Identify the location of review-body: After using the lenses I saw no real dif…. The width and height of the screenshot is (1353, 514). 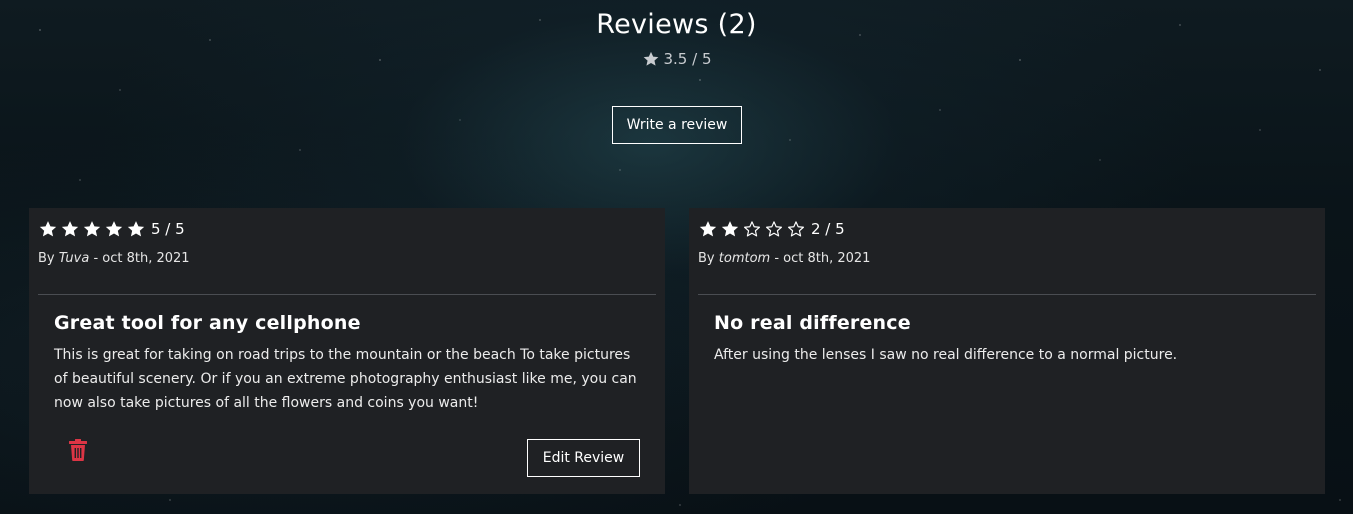
(946, 355).